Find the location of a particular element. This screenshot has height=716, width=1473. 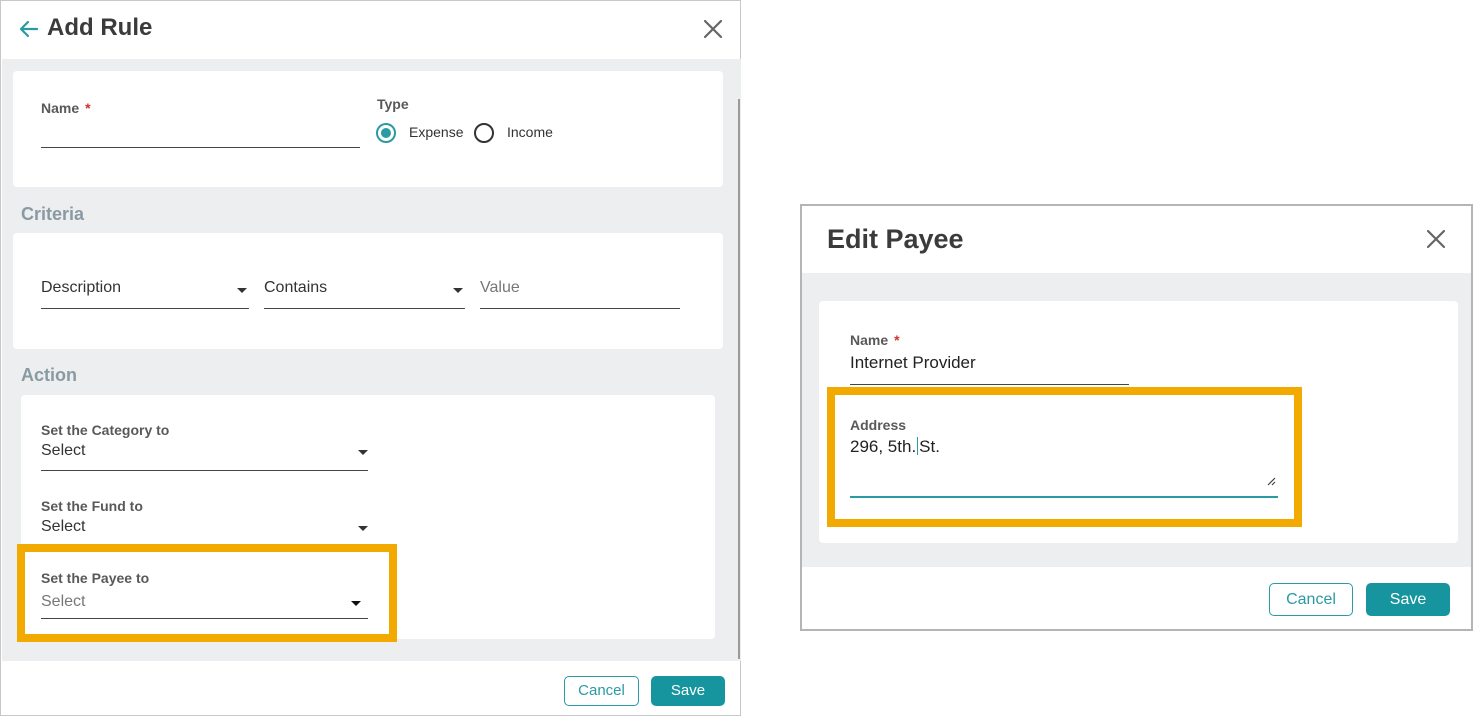

income-radio is located at coordinates (484, 133).